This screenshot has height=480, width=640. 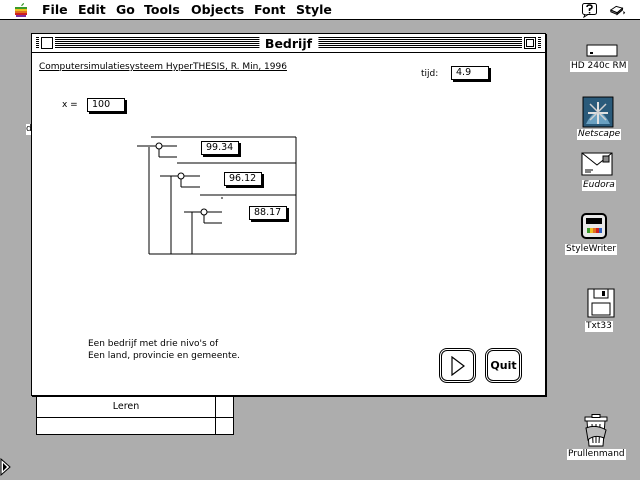 I want to click on menu-go: Go, so click(x=125, y=10).